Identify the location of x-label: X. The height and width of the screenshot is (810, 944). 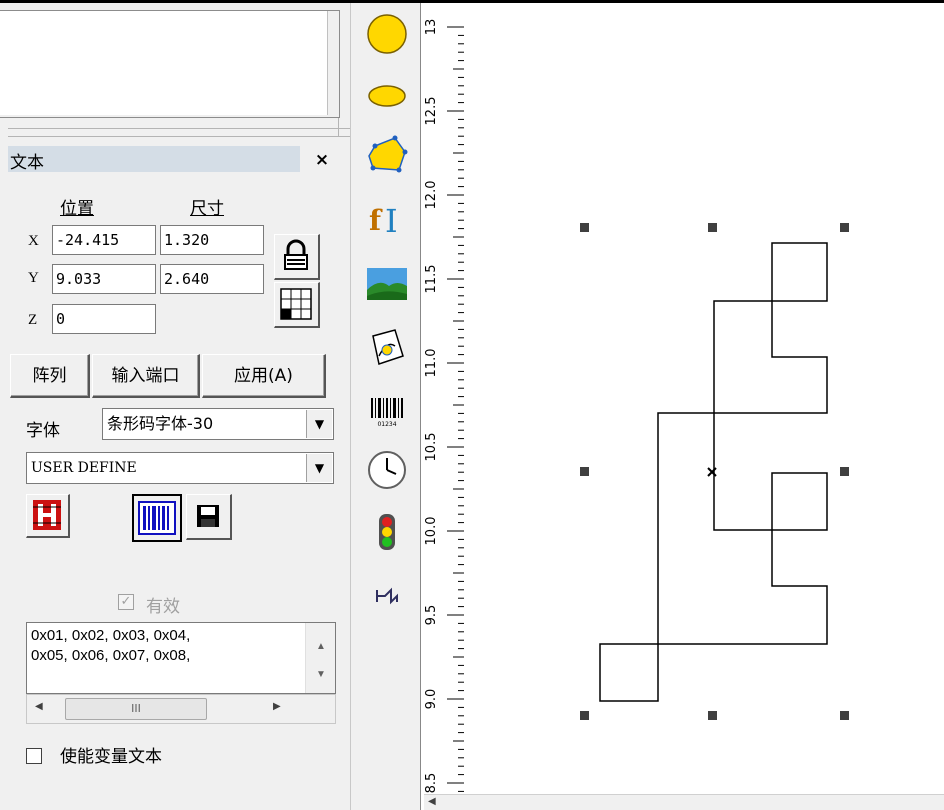
(33, 241).